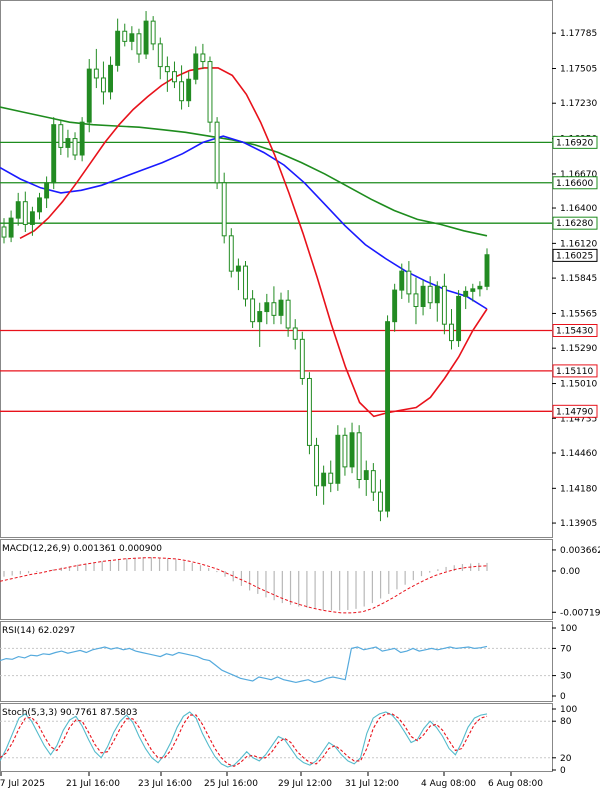 This screenshot has height=789, width=600. I want to click on price-tick-label: 1.15290, so click(578, 349).